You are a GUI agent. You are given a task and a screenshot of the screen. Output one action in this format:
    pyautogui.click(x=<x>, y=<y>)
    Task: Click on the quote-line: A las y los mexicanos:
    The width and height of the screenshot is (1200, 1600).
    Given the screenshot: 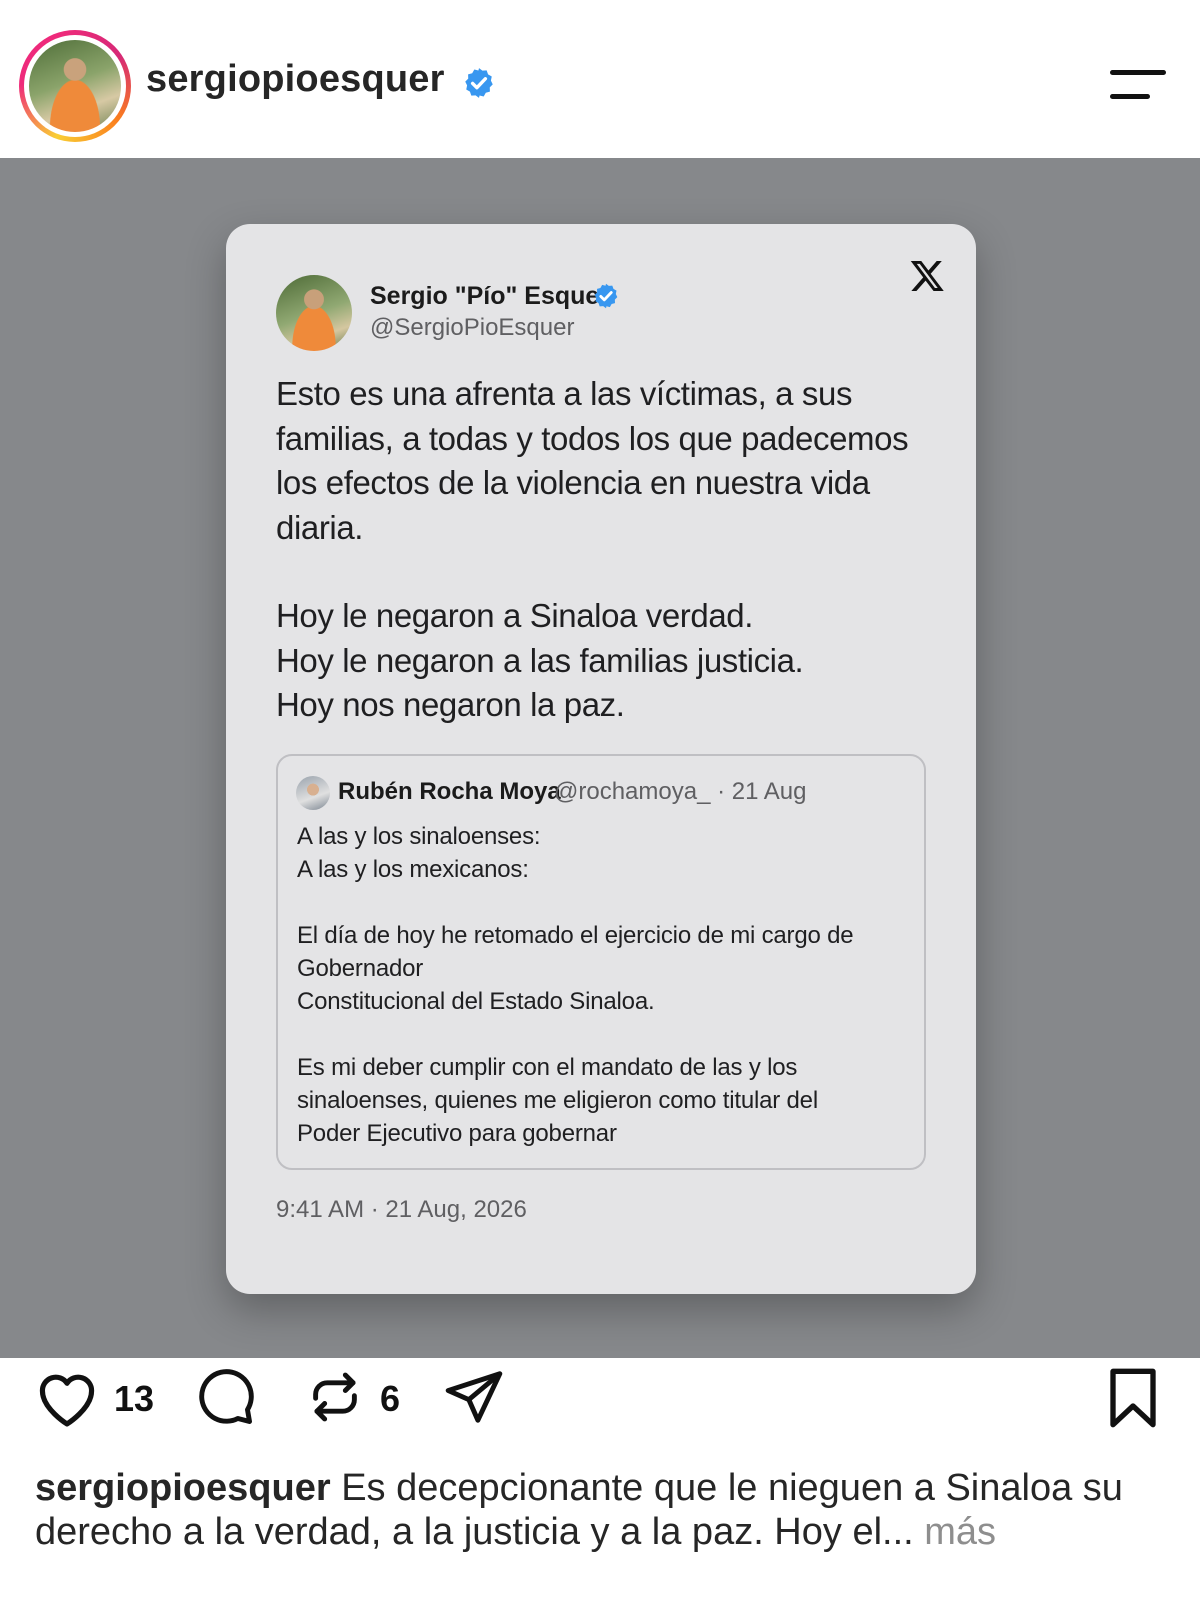 What is the action you would take?
    pyautogui.click(x=413, y=869)
    